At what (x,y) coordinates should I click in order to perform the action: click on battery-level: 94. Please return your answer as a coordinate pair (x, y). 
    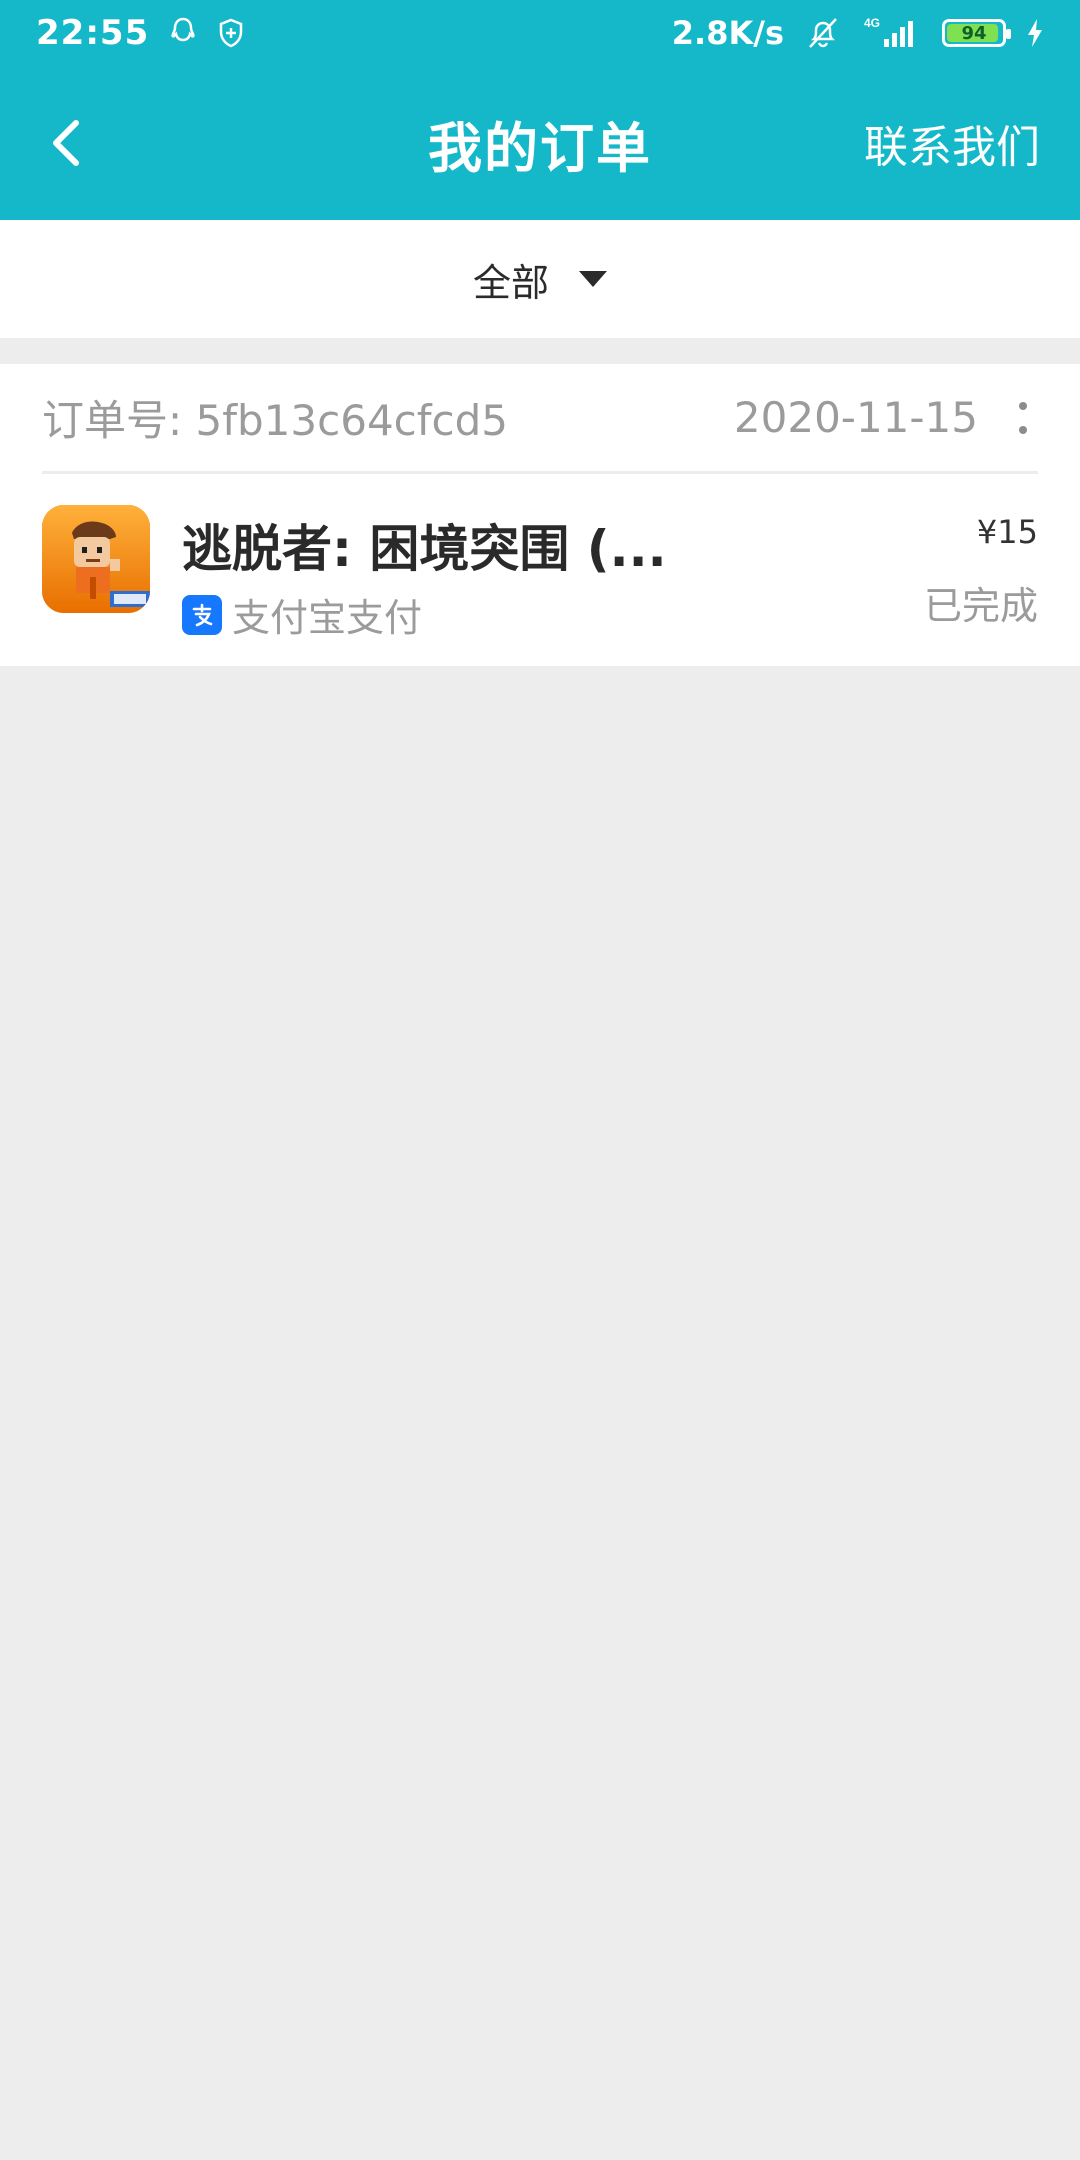
    Looking at the image, I should click on (974, 33).